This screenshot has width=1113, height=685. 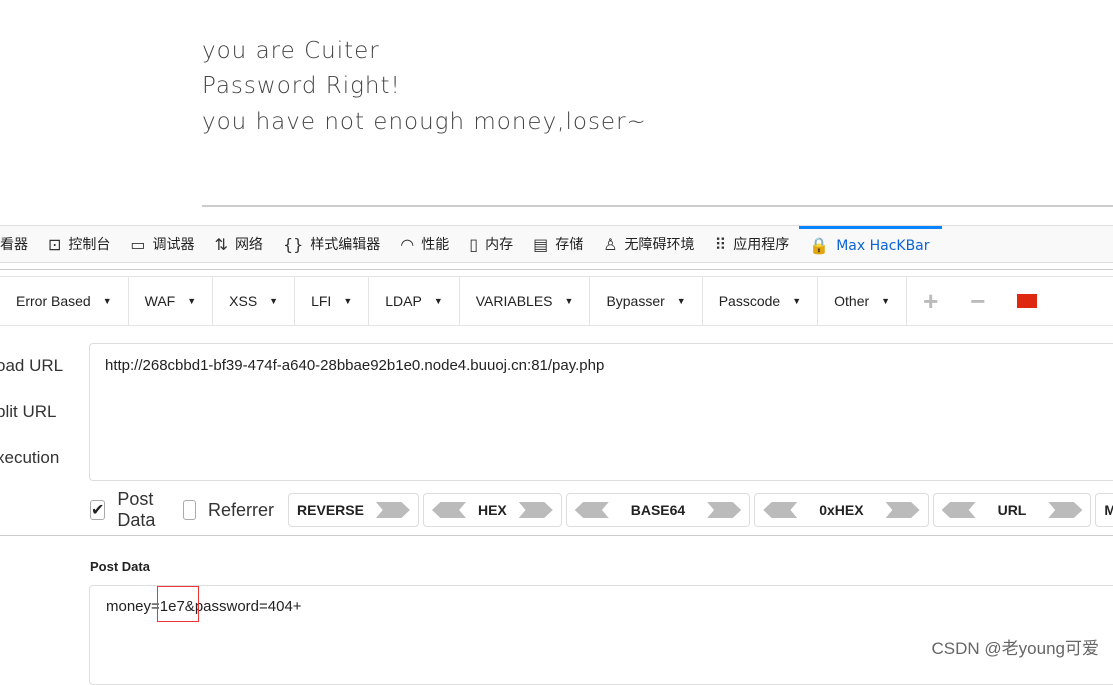 I want to click on tab-label: 性能, so click(x=435, y=245).